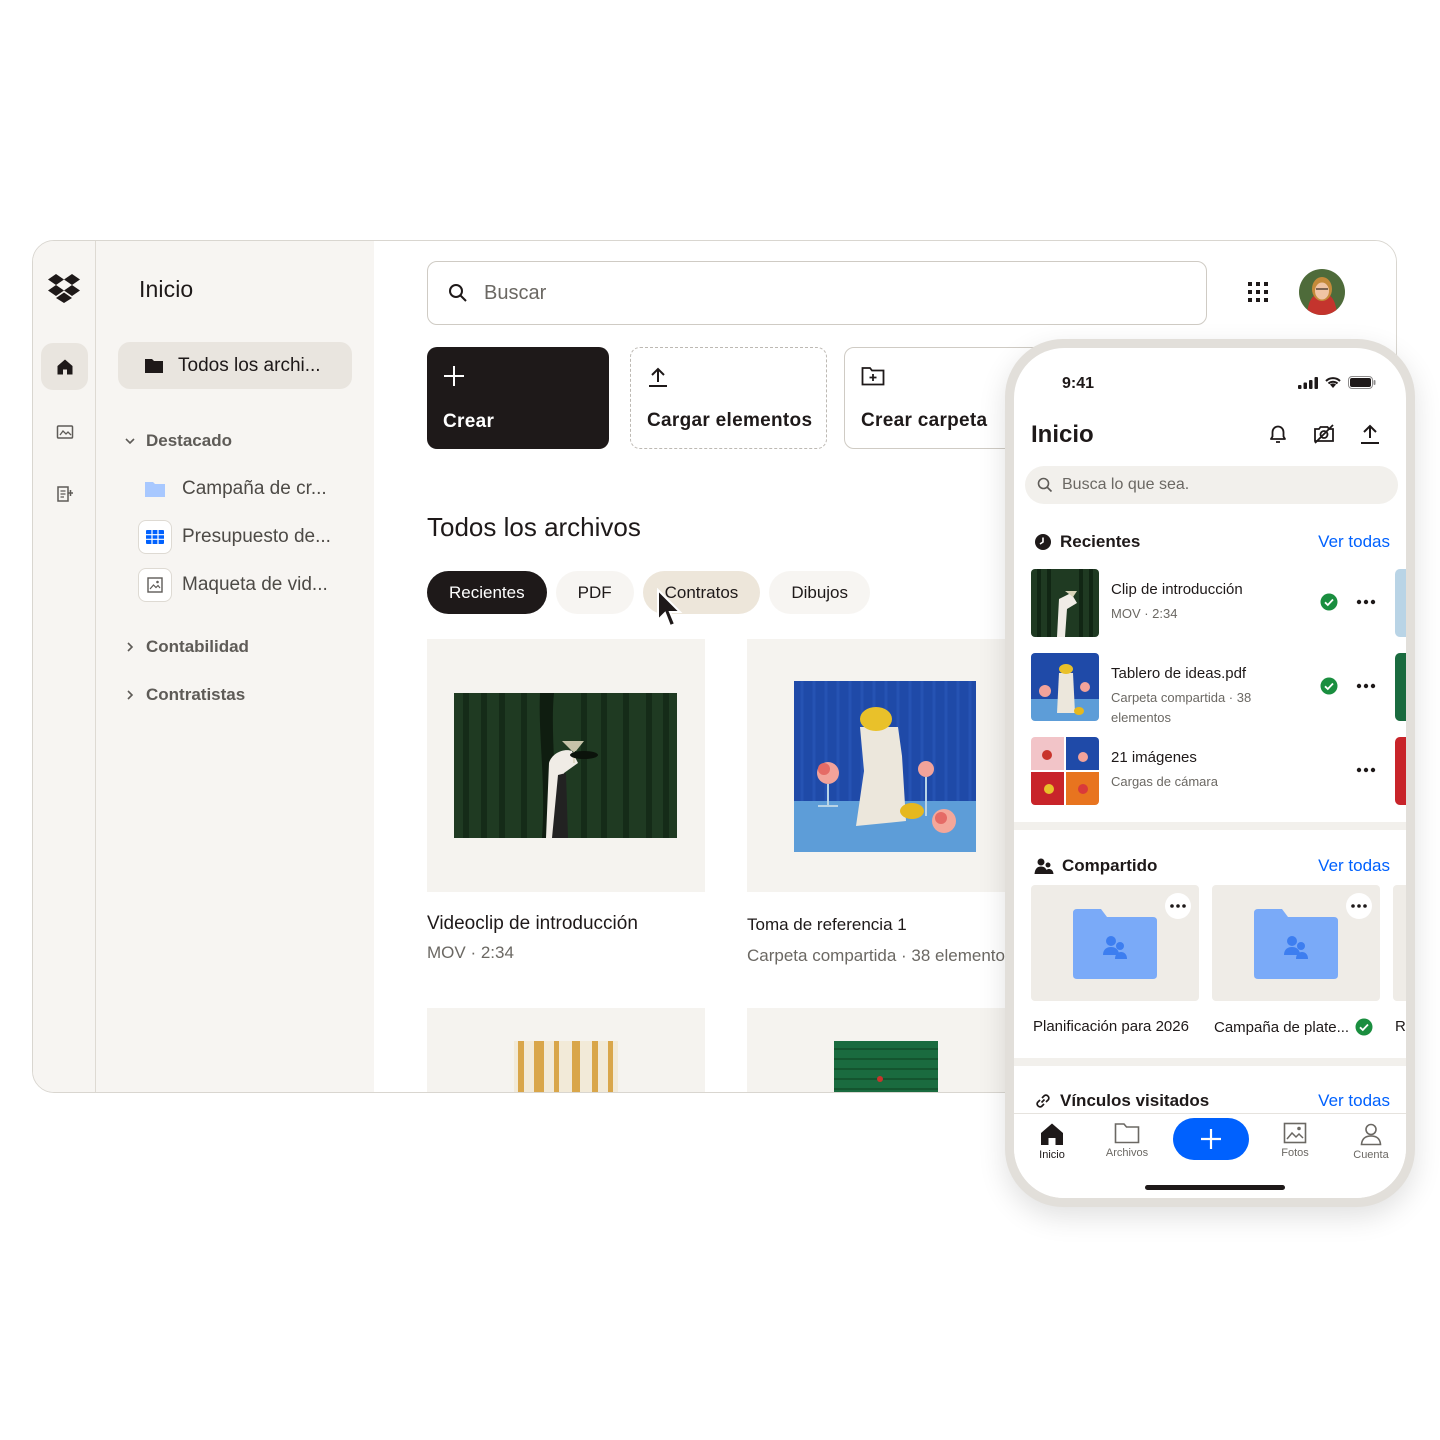 The height and width of the screenshot is (1440, 1440). I want to click on filter-chip-pdf: PDF, so click(594, 592).